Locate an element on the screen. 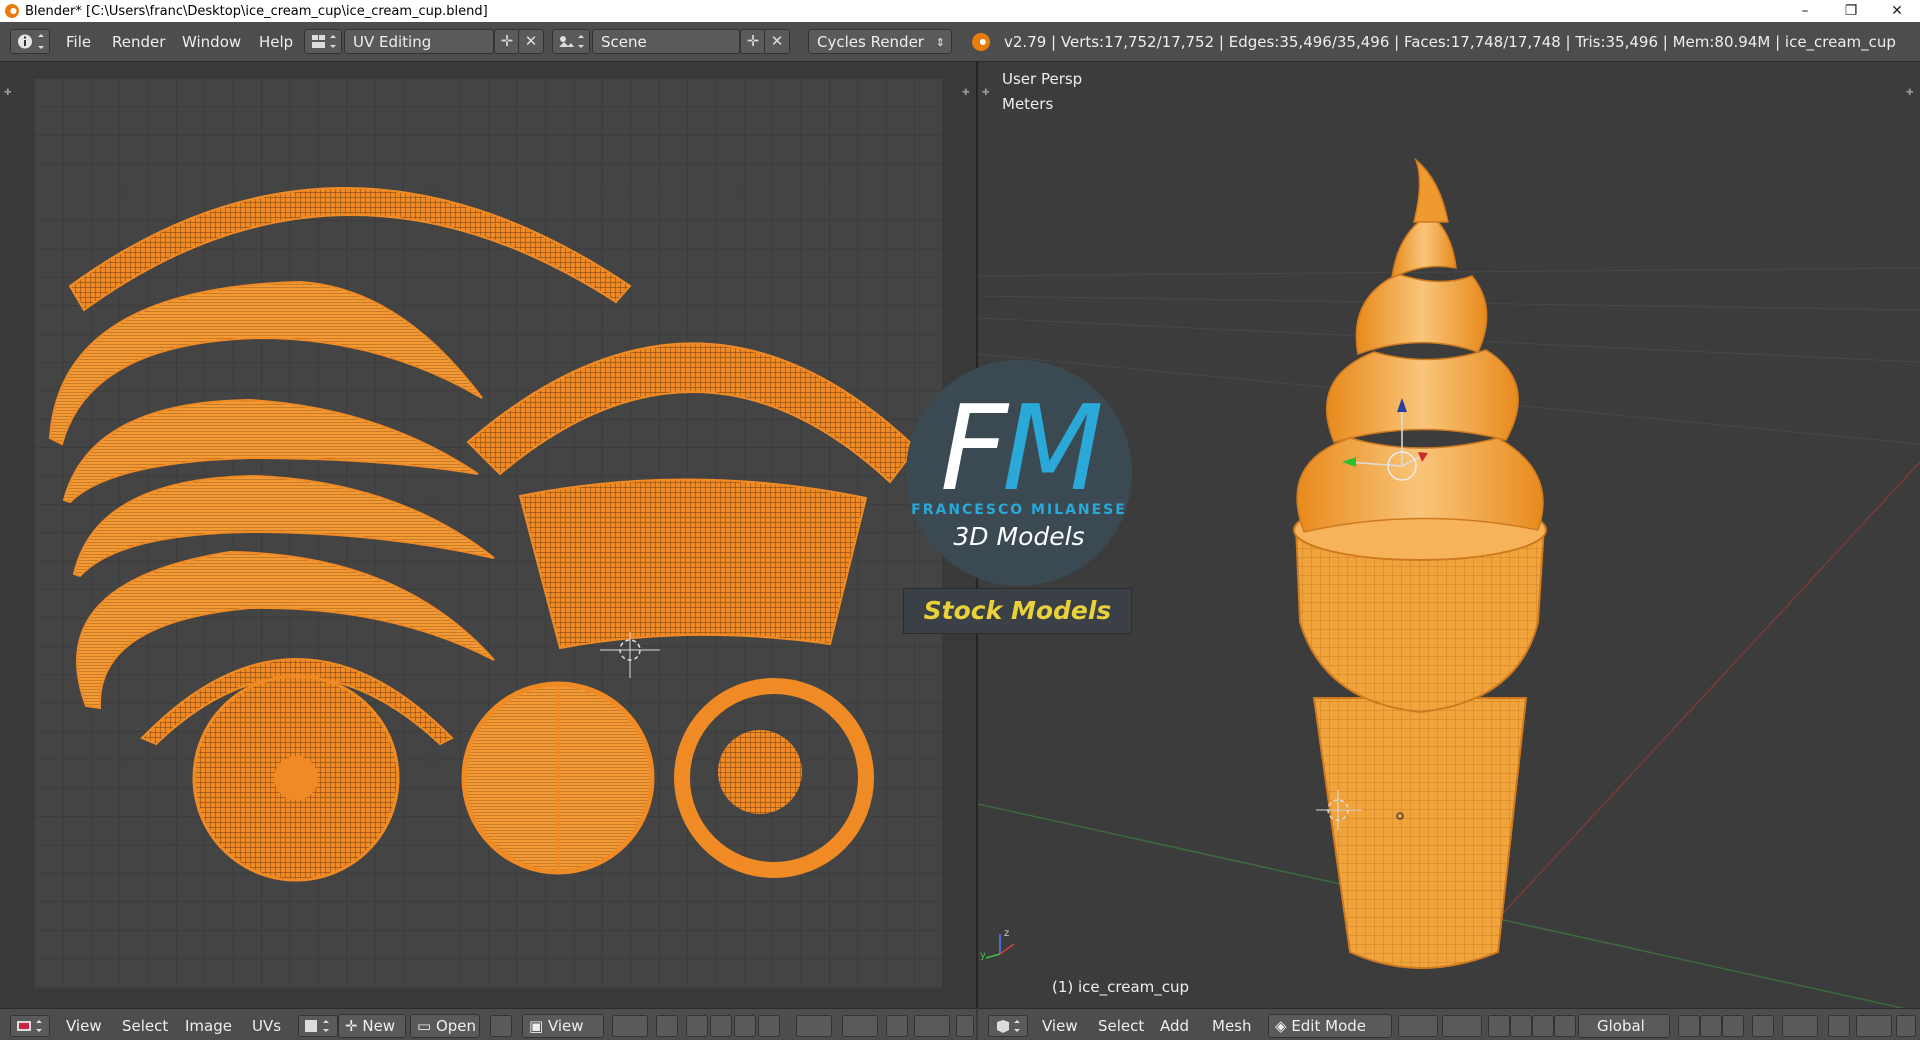 The image size is (1920, 1040). editor-type-info-icon is located at coordinates (30, 41).